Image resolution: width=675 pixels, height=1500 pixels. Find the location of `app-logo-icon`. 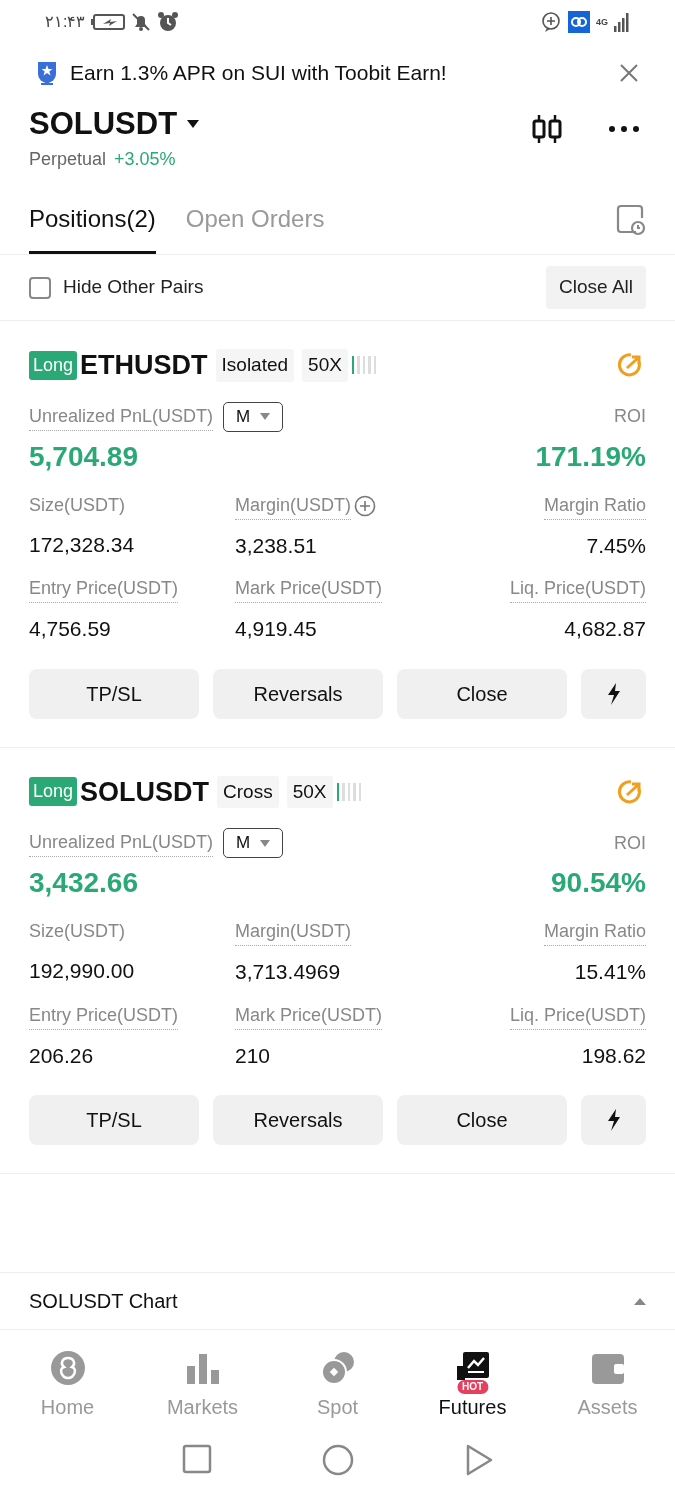

app-logo-icon is located at coordinates (579, 22).